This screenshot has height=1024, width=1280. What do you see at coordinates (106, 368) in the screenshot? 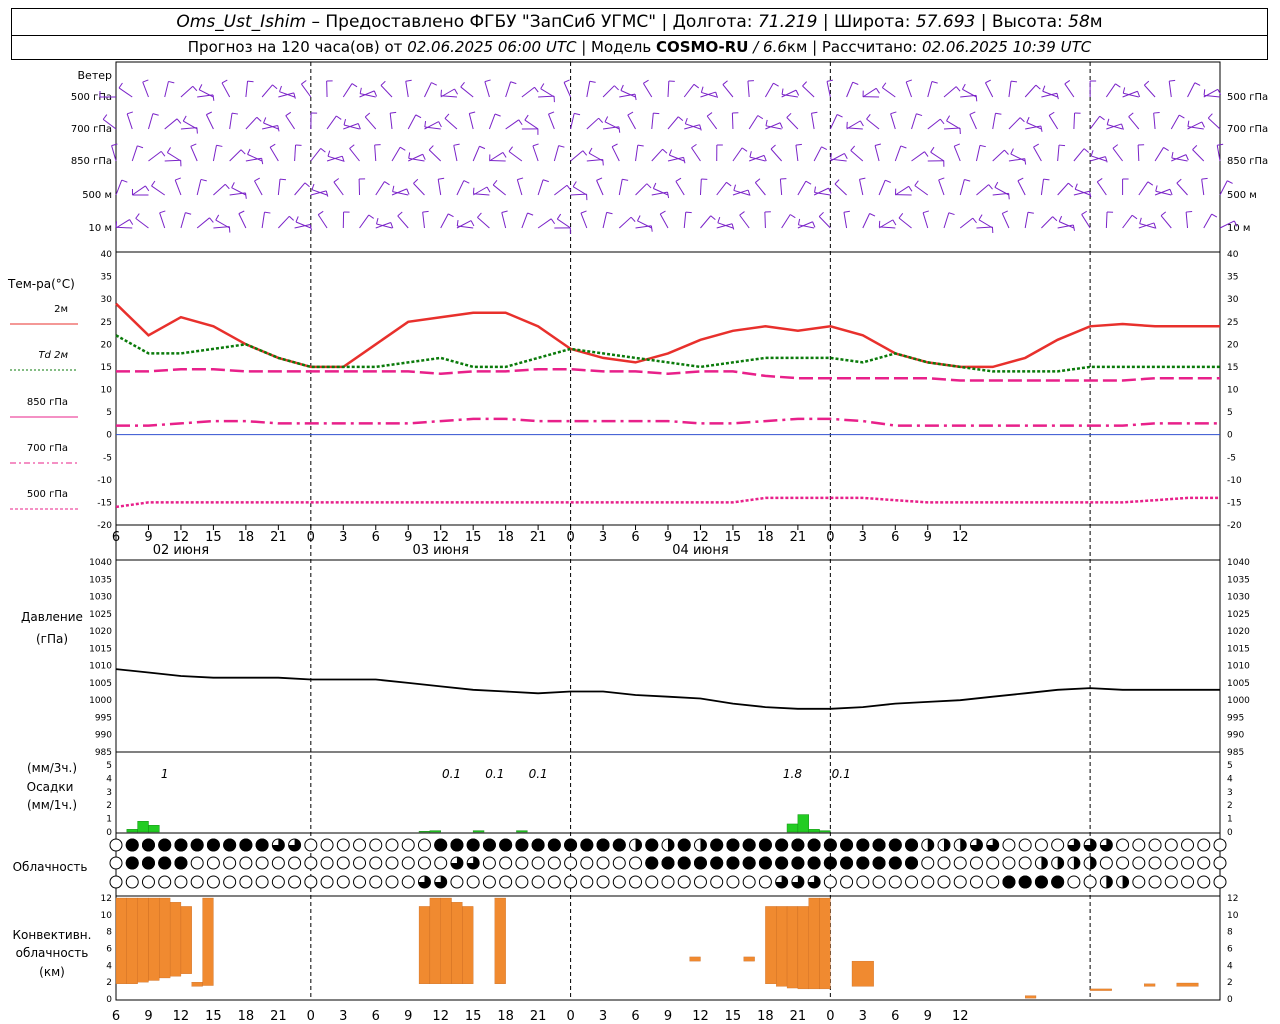
I see `temp-y-tick: 15` at bounding box center [106, 368].